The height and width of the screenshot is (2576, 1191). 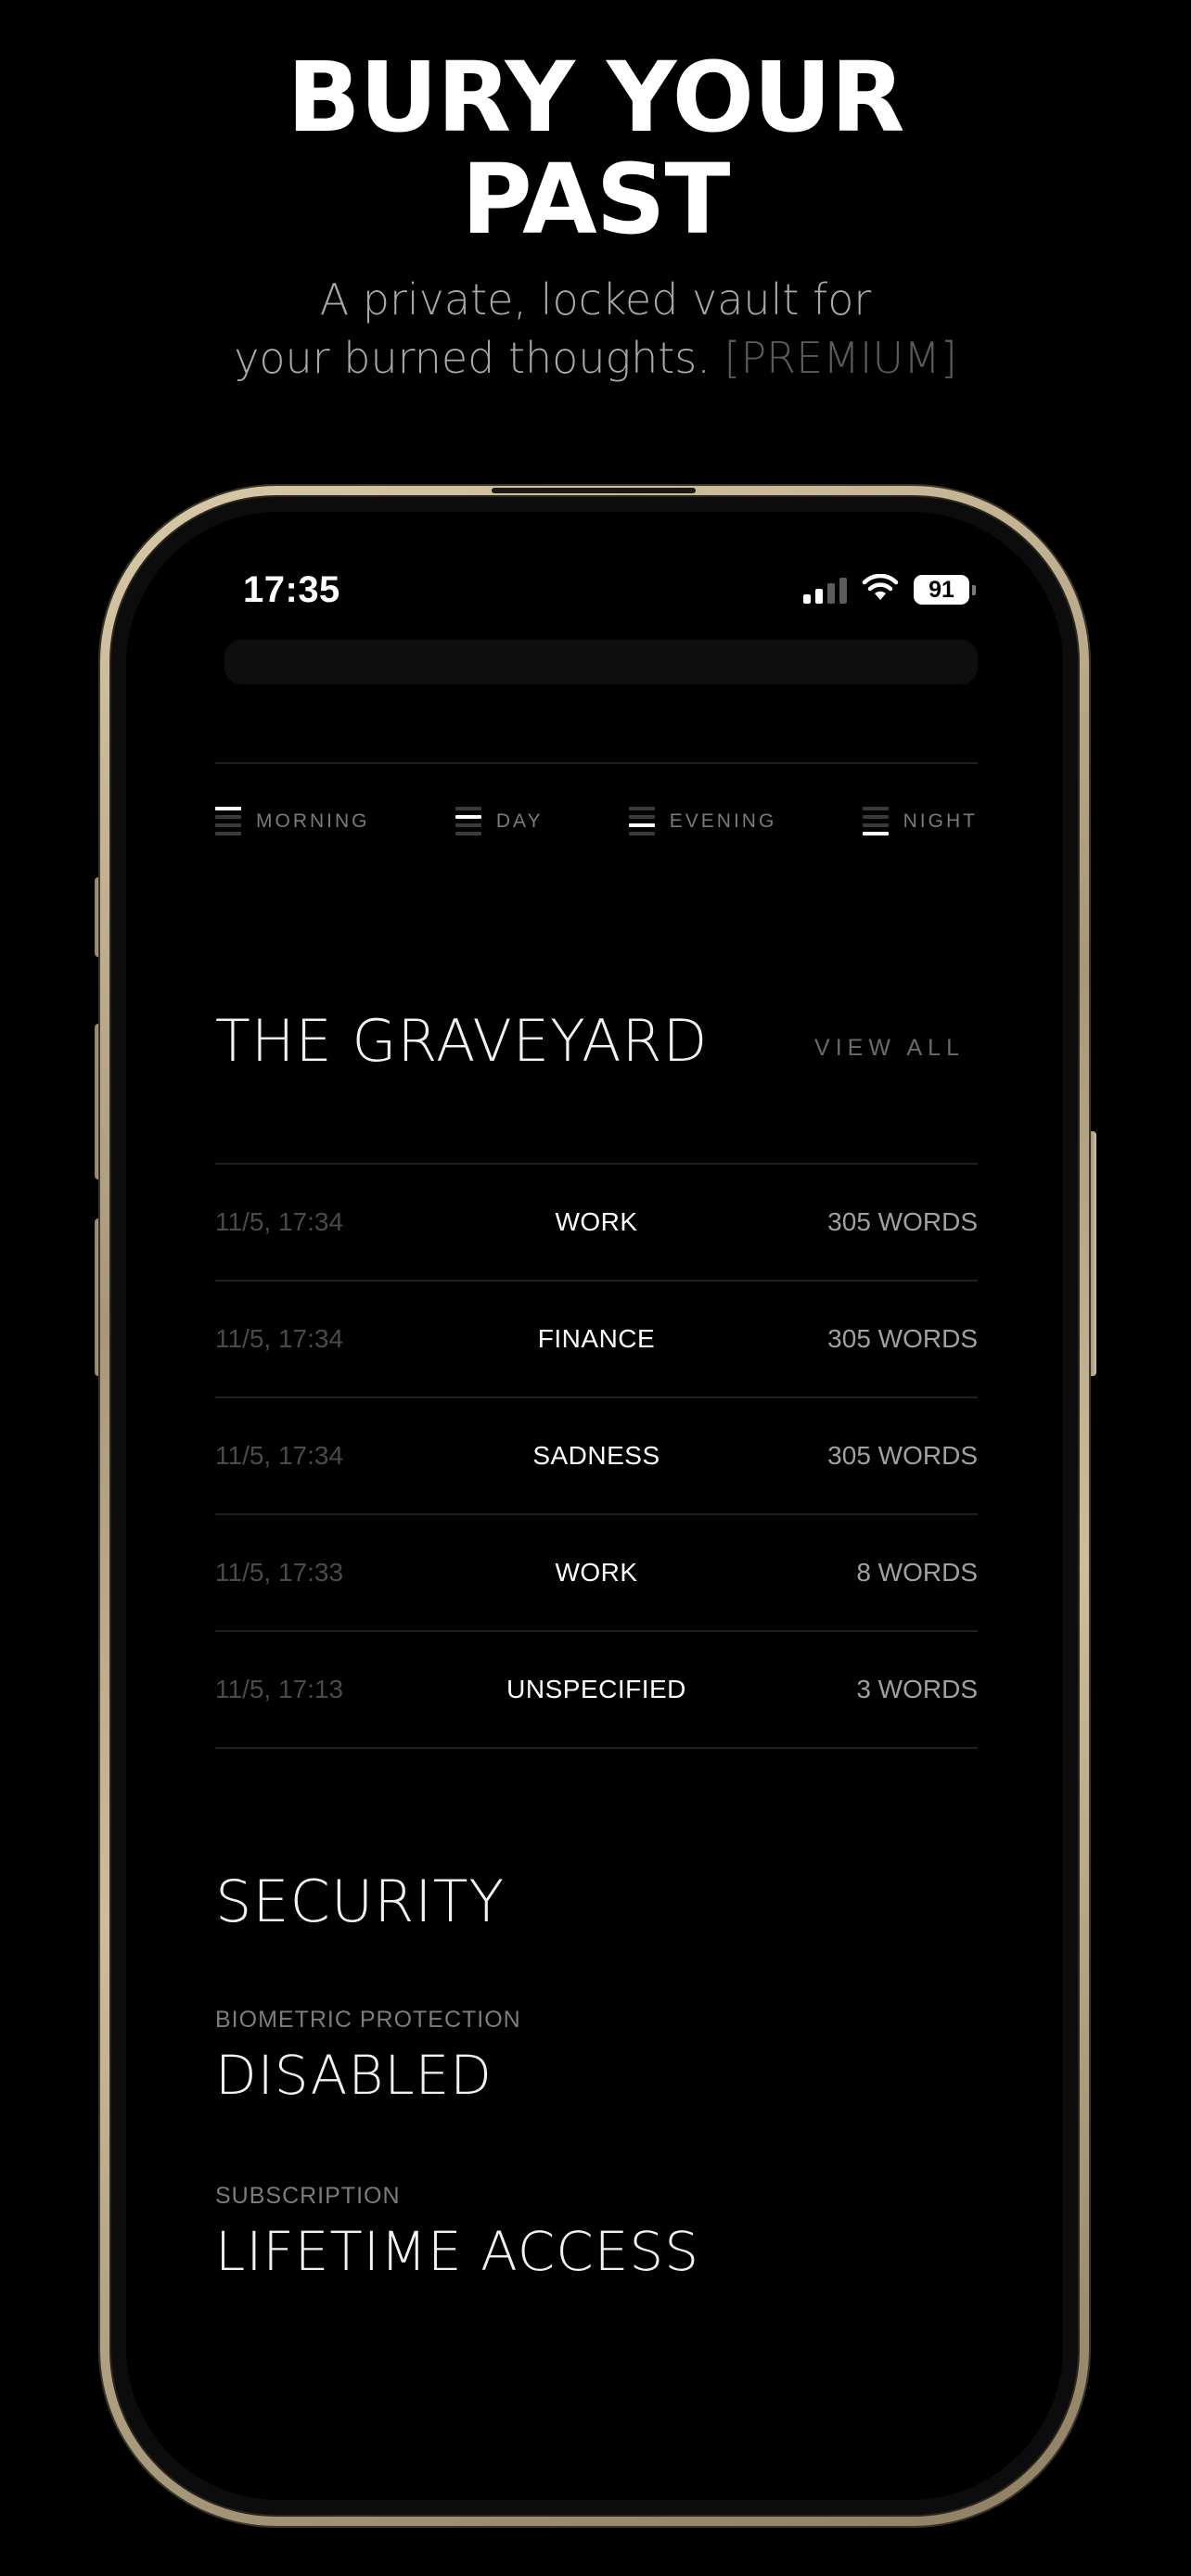 What do you see at coordinates (594, 491) in the screenshot?
I see `phone-speaker-grille` at bounding box center [594, 491].